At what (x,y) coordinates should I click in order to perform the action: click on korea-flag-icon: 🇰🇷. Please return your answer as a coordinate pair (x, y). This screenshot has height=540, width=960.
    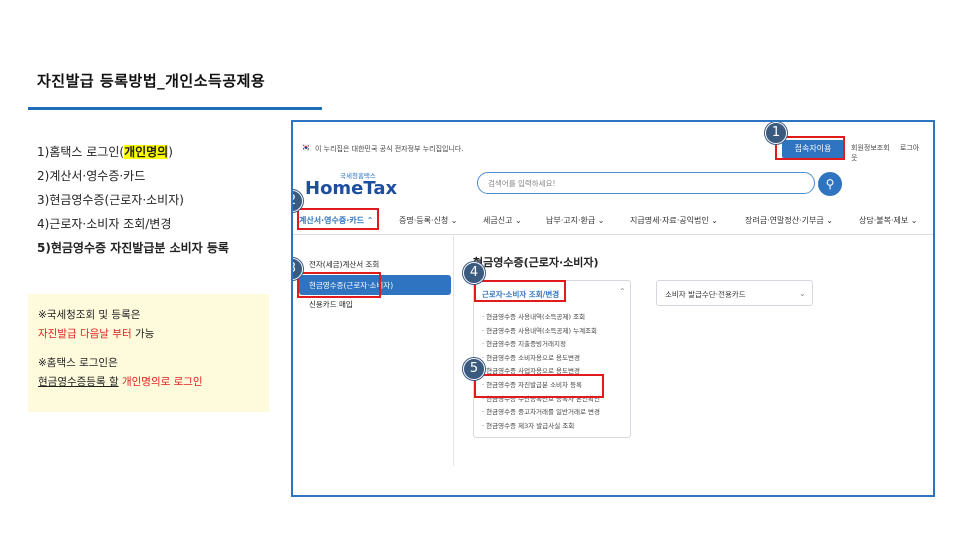
    Looking at the image, I should click on (306, 147).